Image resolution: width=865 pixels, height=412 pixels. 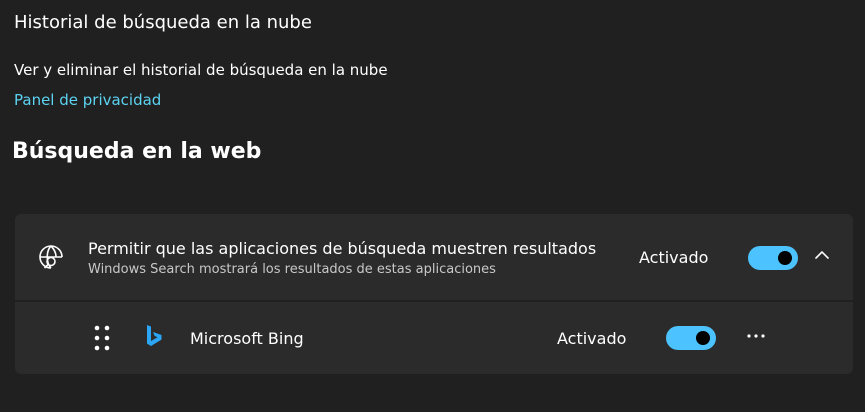 I want to click on microsoft-bing-toggle, so click(x=691, y=338).